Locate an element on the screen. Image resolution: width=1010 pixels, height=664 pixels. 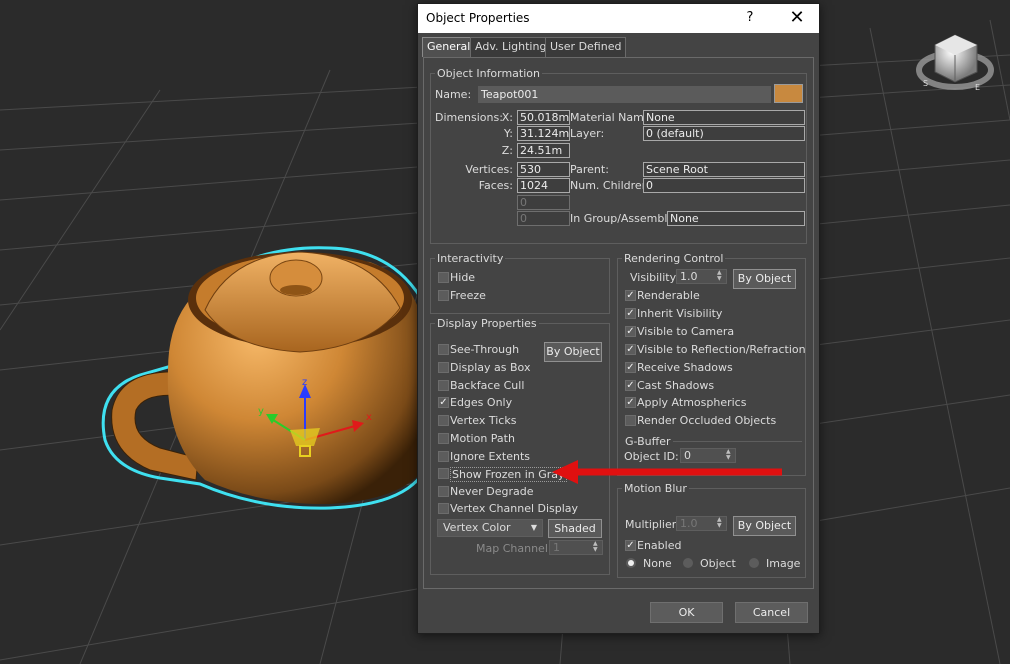
visible-to-camera-checkbox: ✓ is located at coordinates (630, 331).